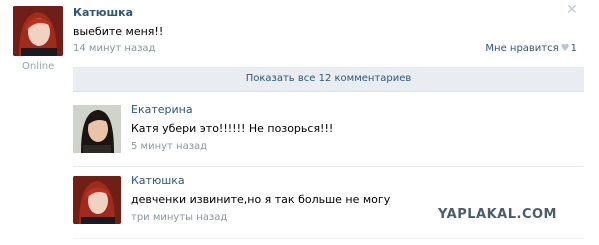  Describe the element at coordinates (38, 66) in the screenshot. I see `online-status: Online` at that location.